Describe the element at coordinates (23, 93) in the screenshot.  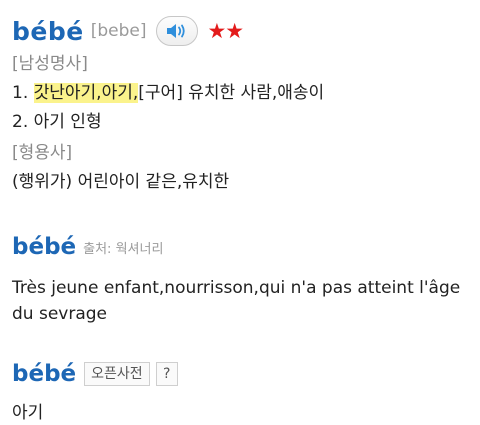
I see `definition-number: 1.` at that location.